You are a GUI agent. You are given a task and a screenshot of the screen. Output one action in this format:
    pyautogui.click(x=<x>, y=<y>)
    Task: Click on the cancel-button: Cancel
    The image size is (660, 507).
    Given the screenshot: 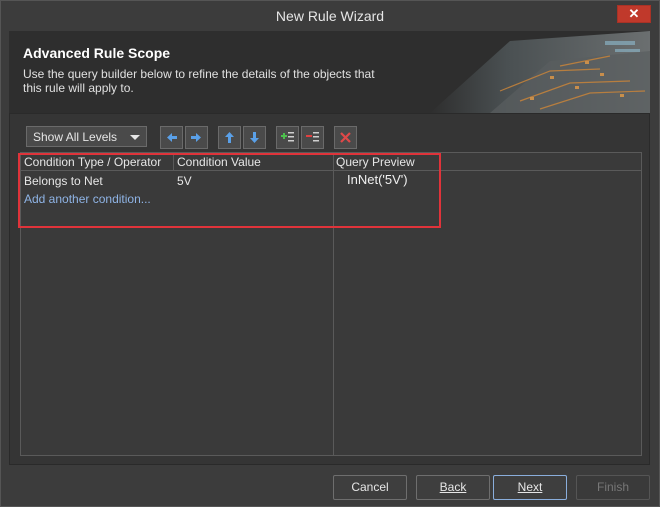 What is the action you would take?
    pyautogui.click(x=370, y=487)
    